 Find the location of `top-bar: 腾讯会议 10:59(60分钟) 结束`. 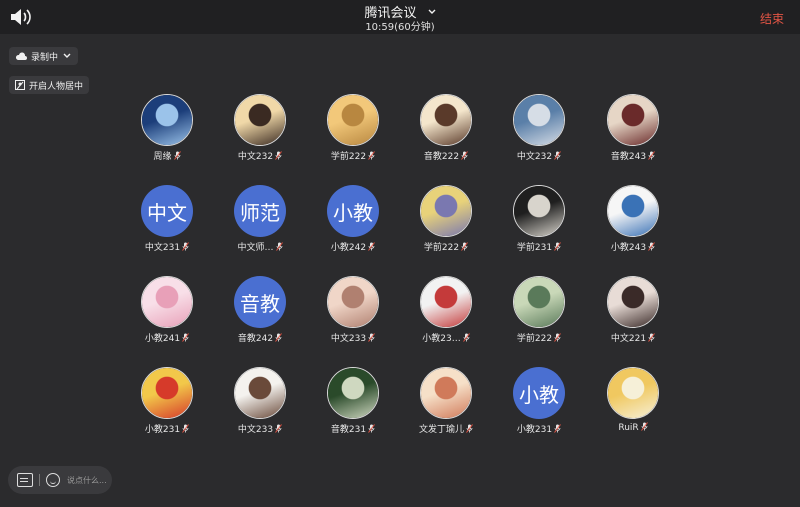

top-bar: 腾讯会议 10:59(60分钟) 结束 is located at coordinates (400, 17).